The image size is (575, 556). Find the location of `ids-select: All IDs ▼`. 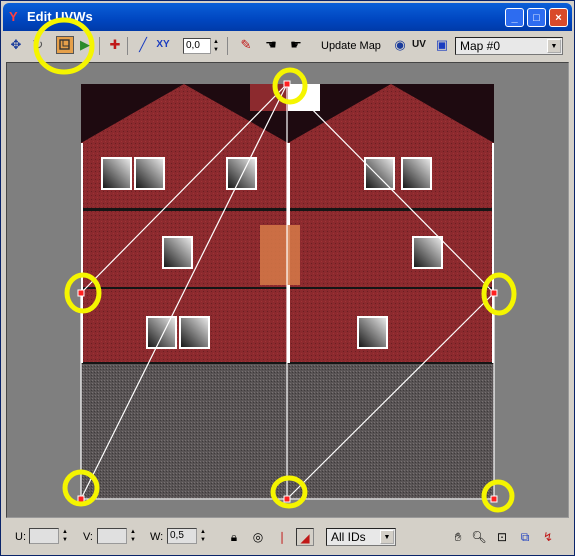

ids-select: All IDs ▼ is located at coordinates (361, 537).